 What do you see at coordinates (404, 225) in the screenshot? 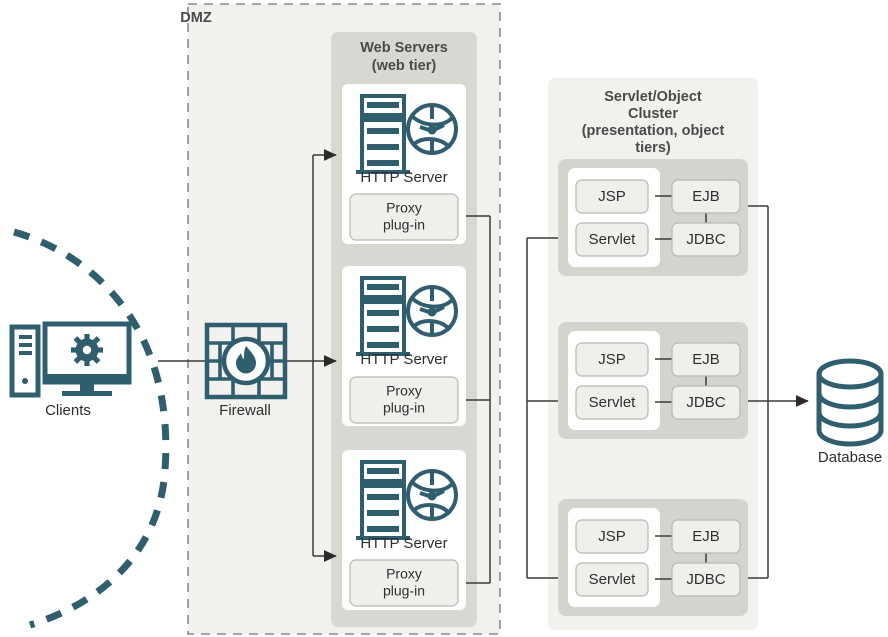
I see `proxy-label-1b: plug-in` at bounding box center [404, 225].